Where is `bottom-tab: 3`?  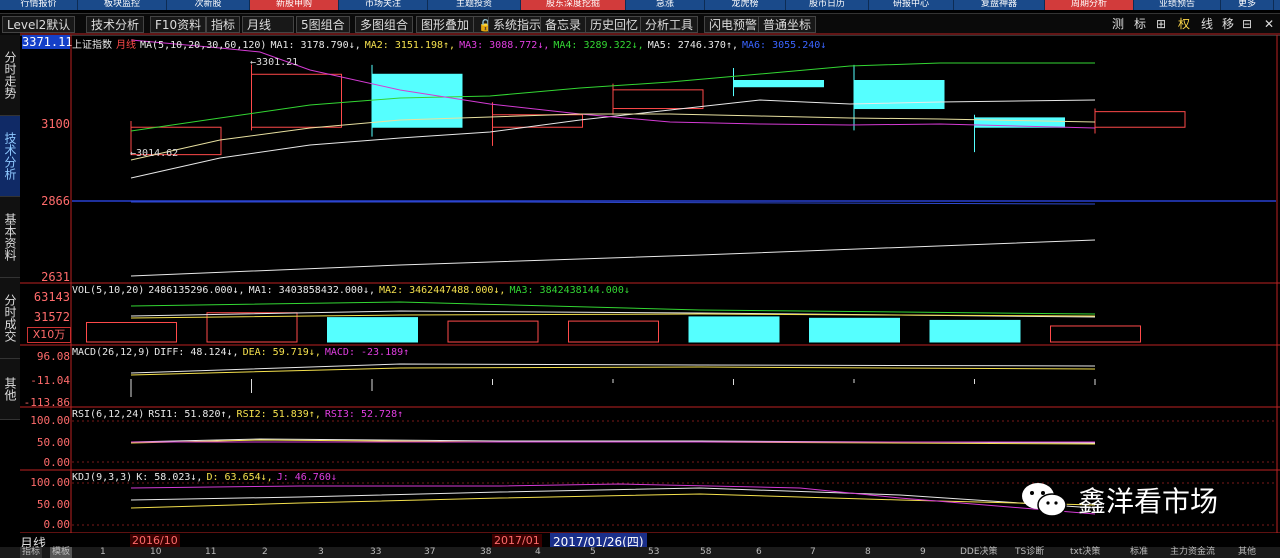
bottom-tab: 3 is located at coordinates (321, 552).